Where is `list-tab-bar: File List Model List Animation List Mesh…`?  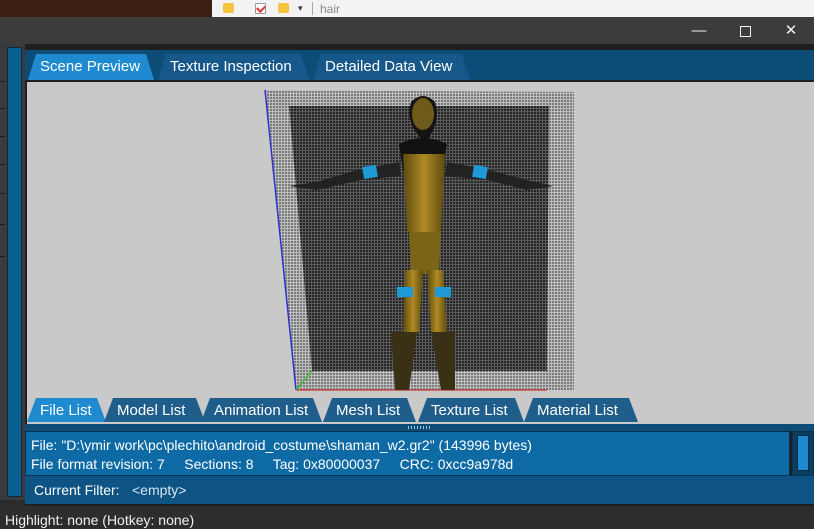
list-tab-bar: File List Model List Animation List Mesh… is located at coordinates (419, 410).